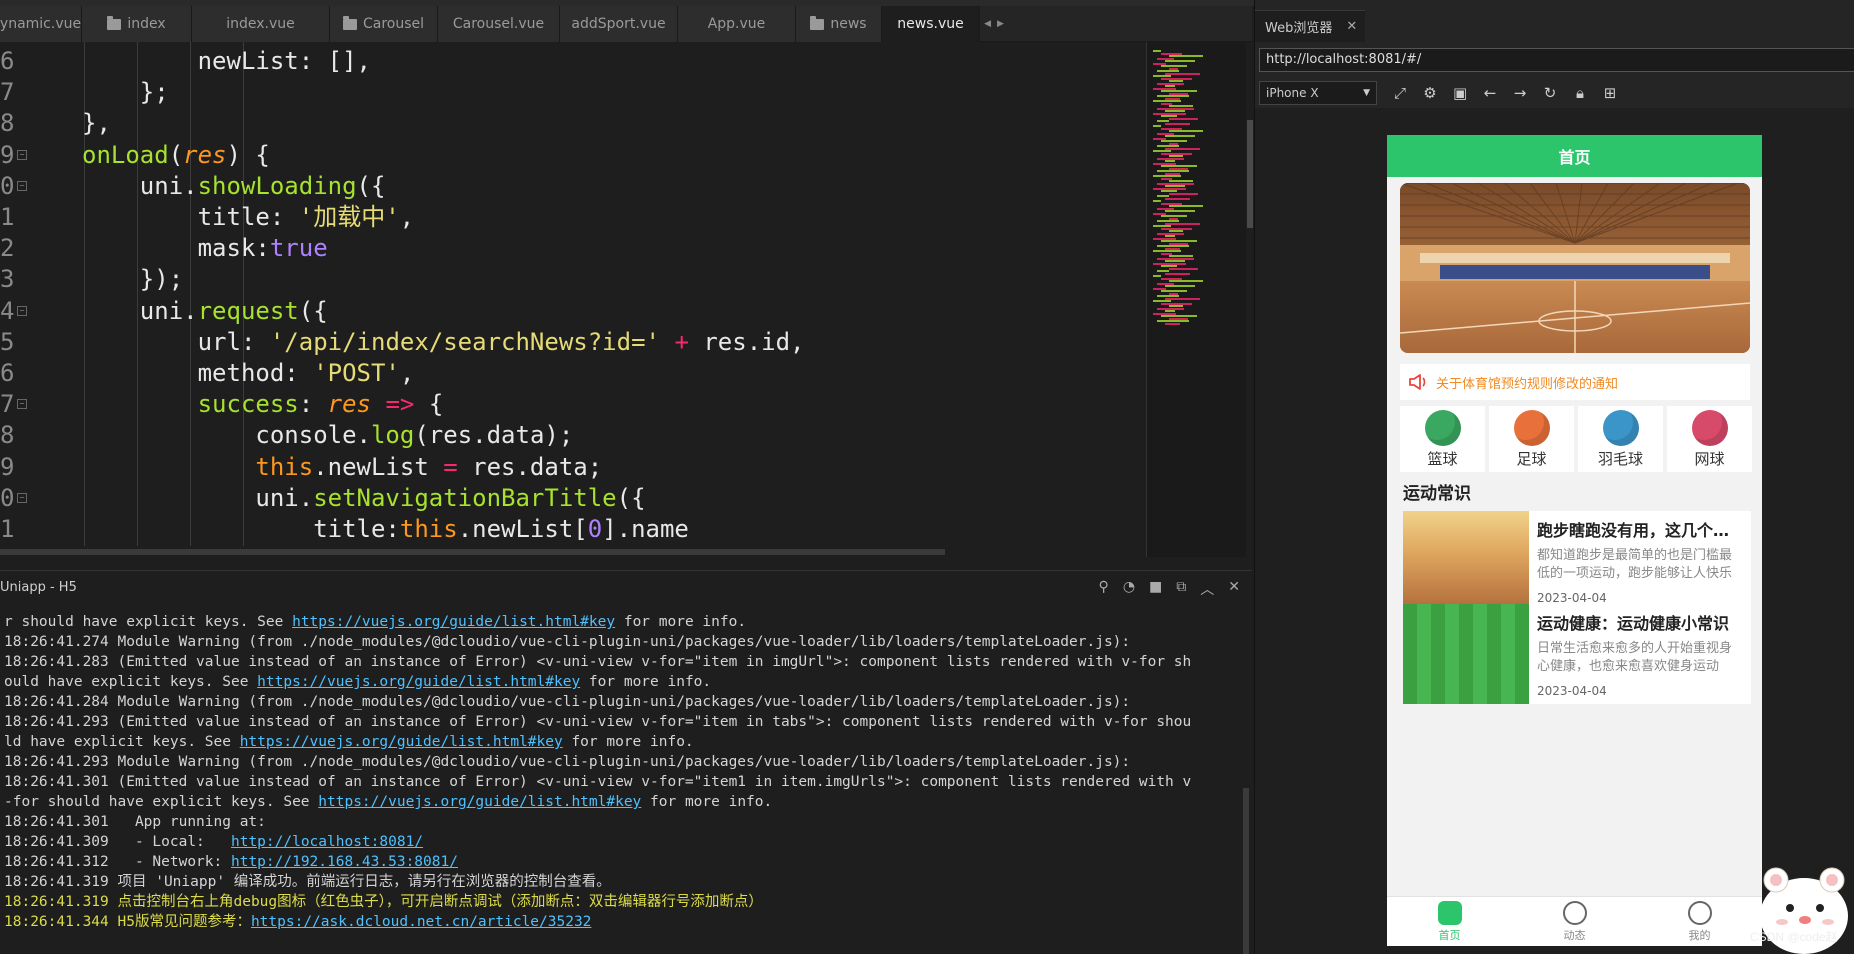 This screenshot has height=954, width=1854. Describe the element at coordinates (1196, 299) in the screenshot. I see `minimap` at that location.